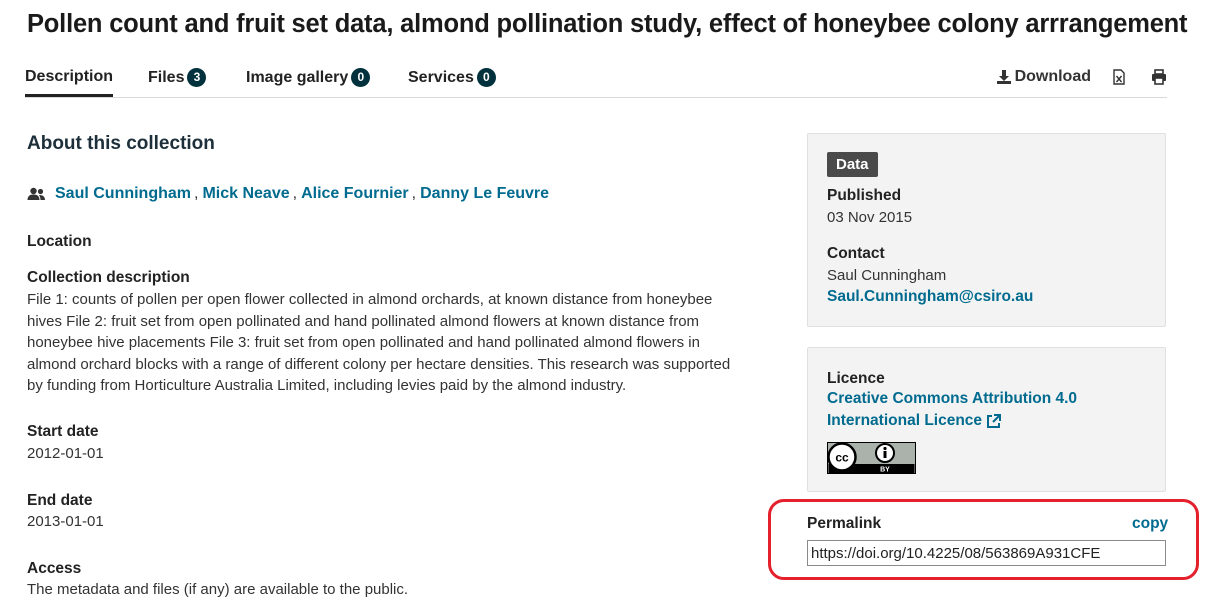  Describe the element at coordinates (121, 143) in the screenshot. I see `section-title: About this collection` at that location.